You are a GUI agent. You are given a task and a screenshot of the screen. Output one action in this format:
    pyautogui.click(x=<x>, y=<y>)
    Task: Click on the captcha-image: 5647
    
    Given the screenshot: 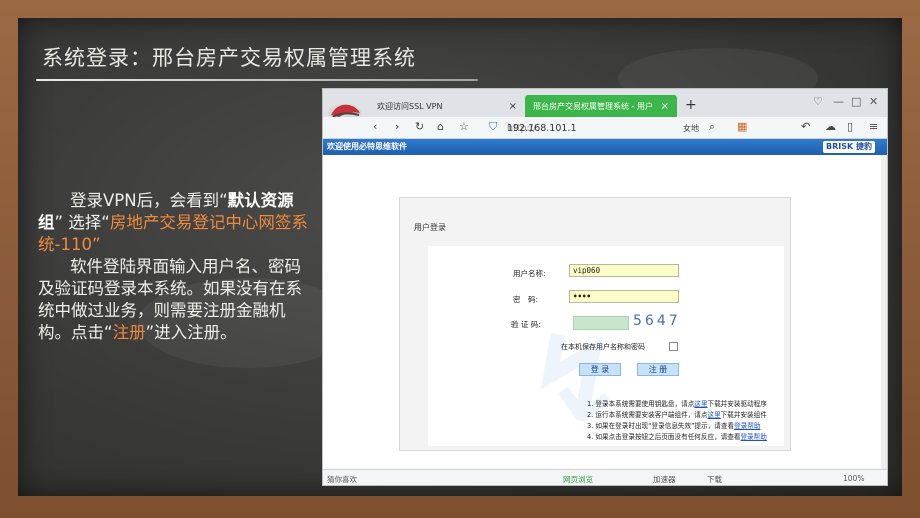 What is the action you would take?
    pyautogui.click(x=657, y=321)
    